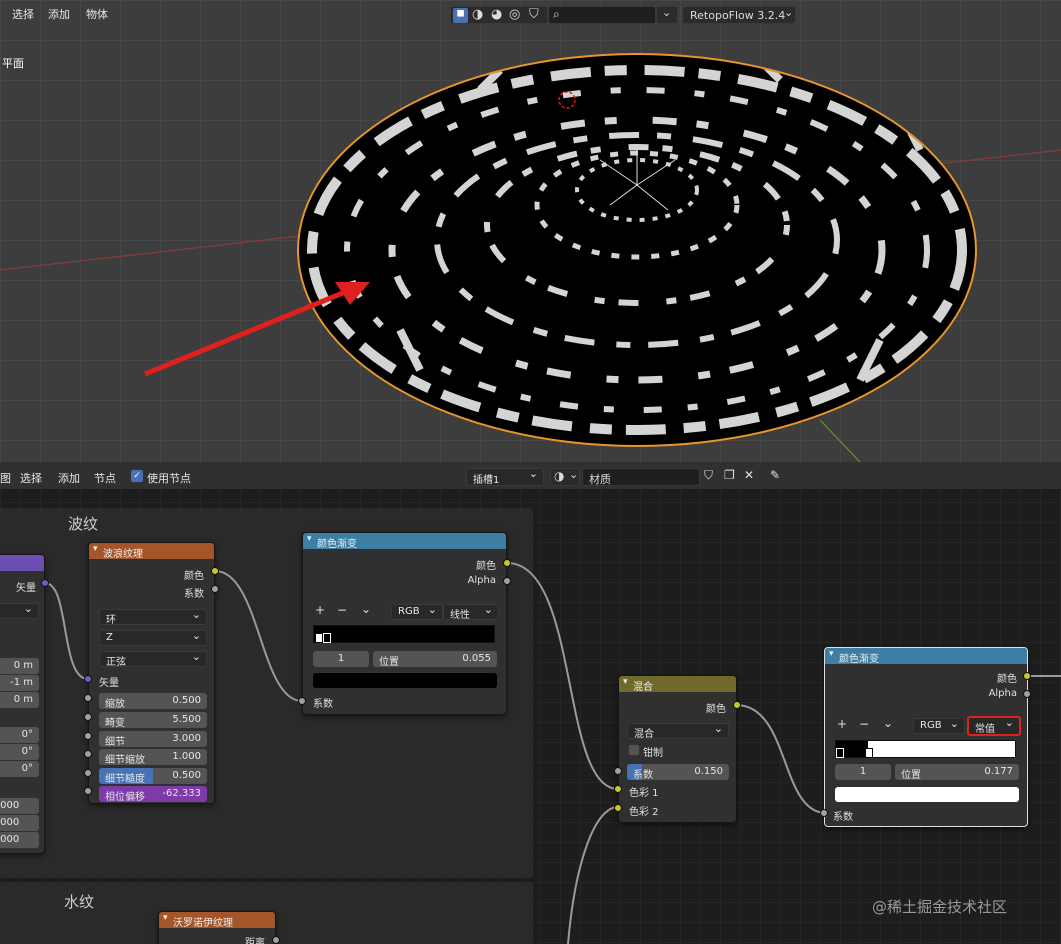  What do you see at coordinates (824, 813) in the screenshot?
I see `ramp2-fac-socket` at bounding box center [824, 813].